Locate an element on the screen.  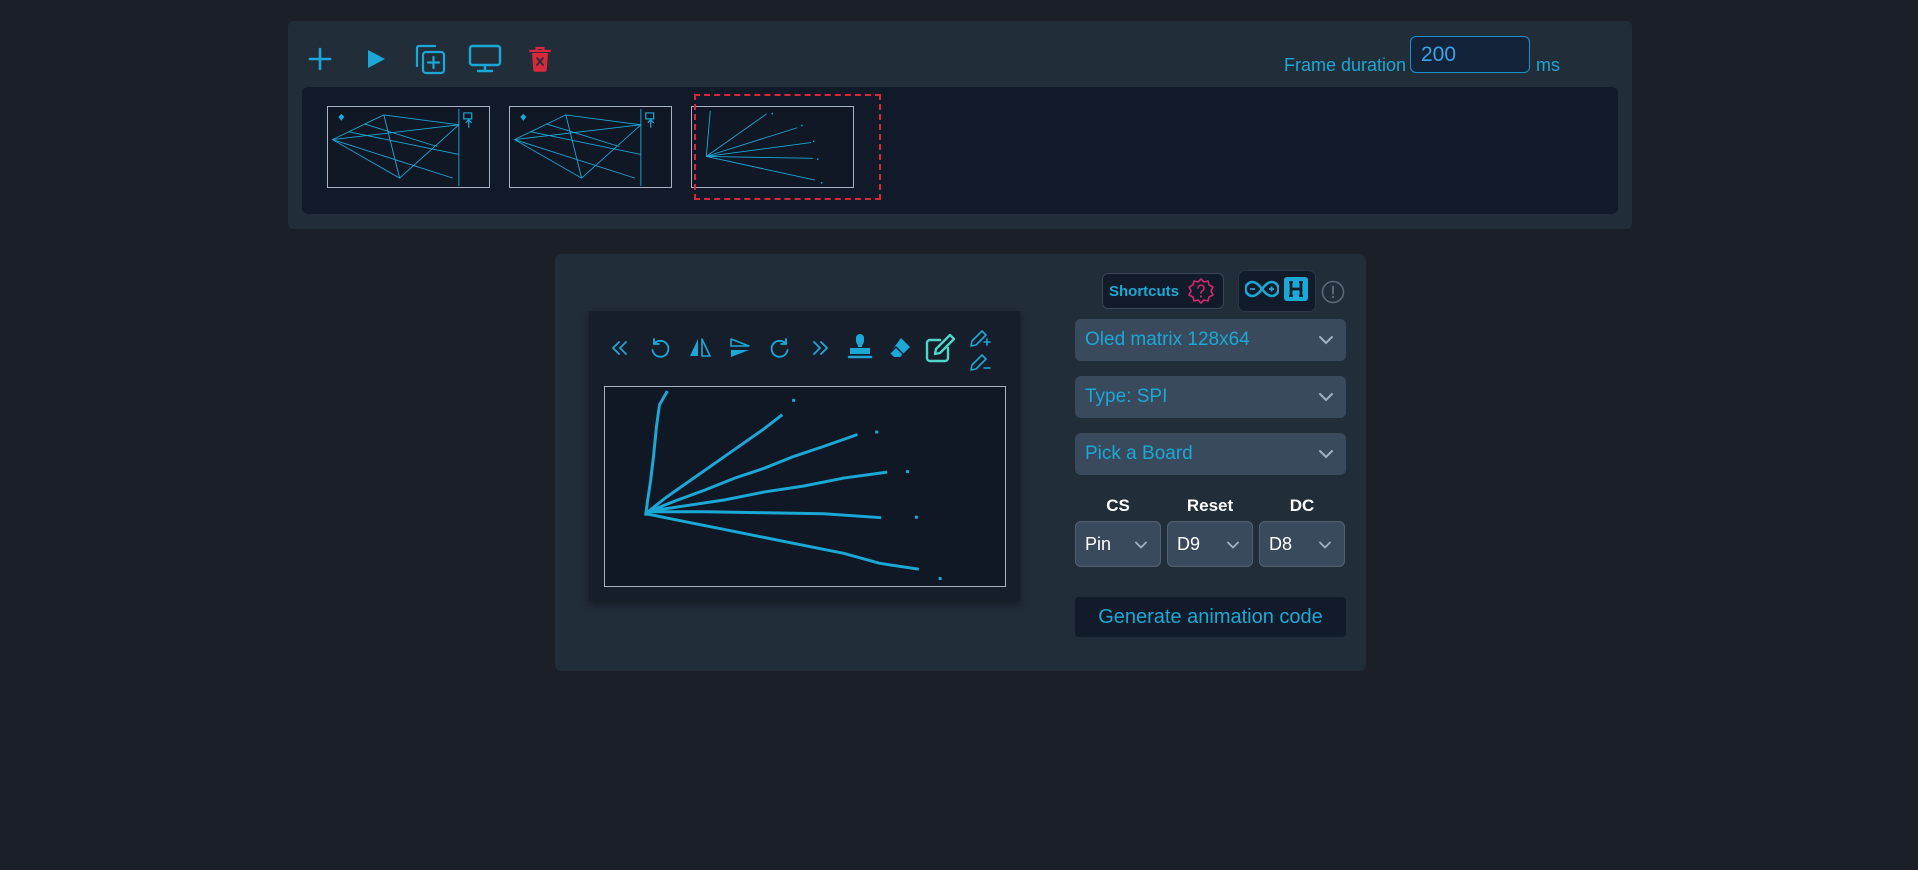
trash-icon is located at coordinates (540, 59).